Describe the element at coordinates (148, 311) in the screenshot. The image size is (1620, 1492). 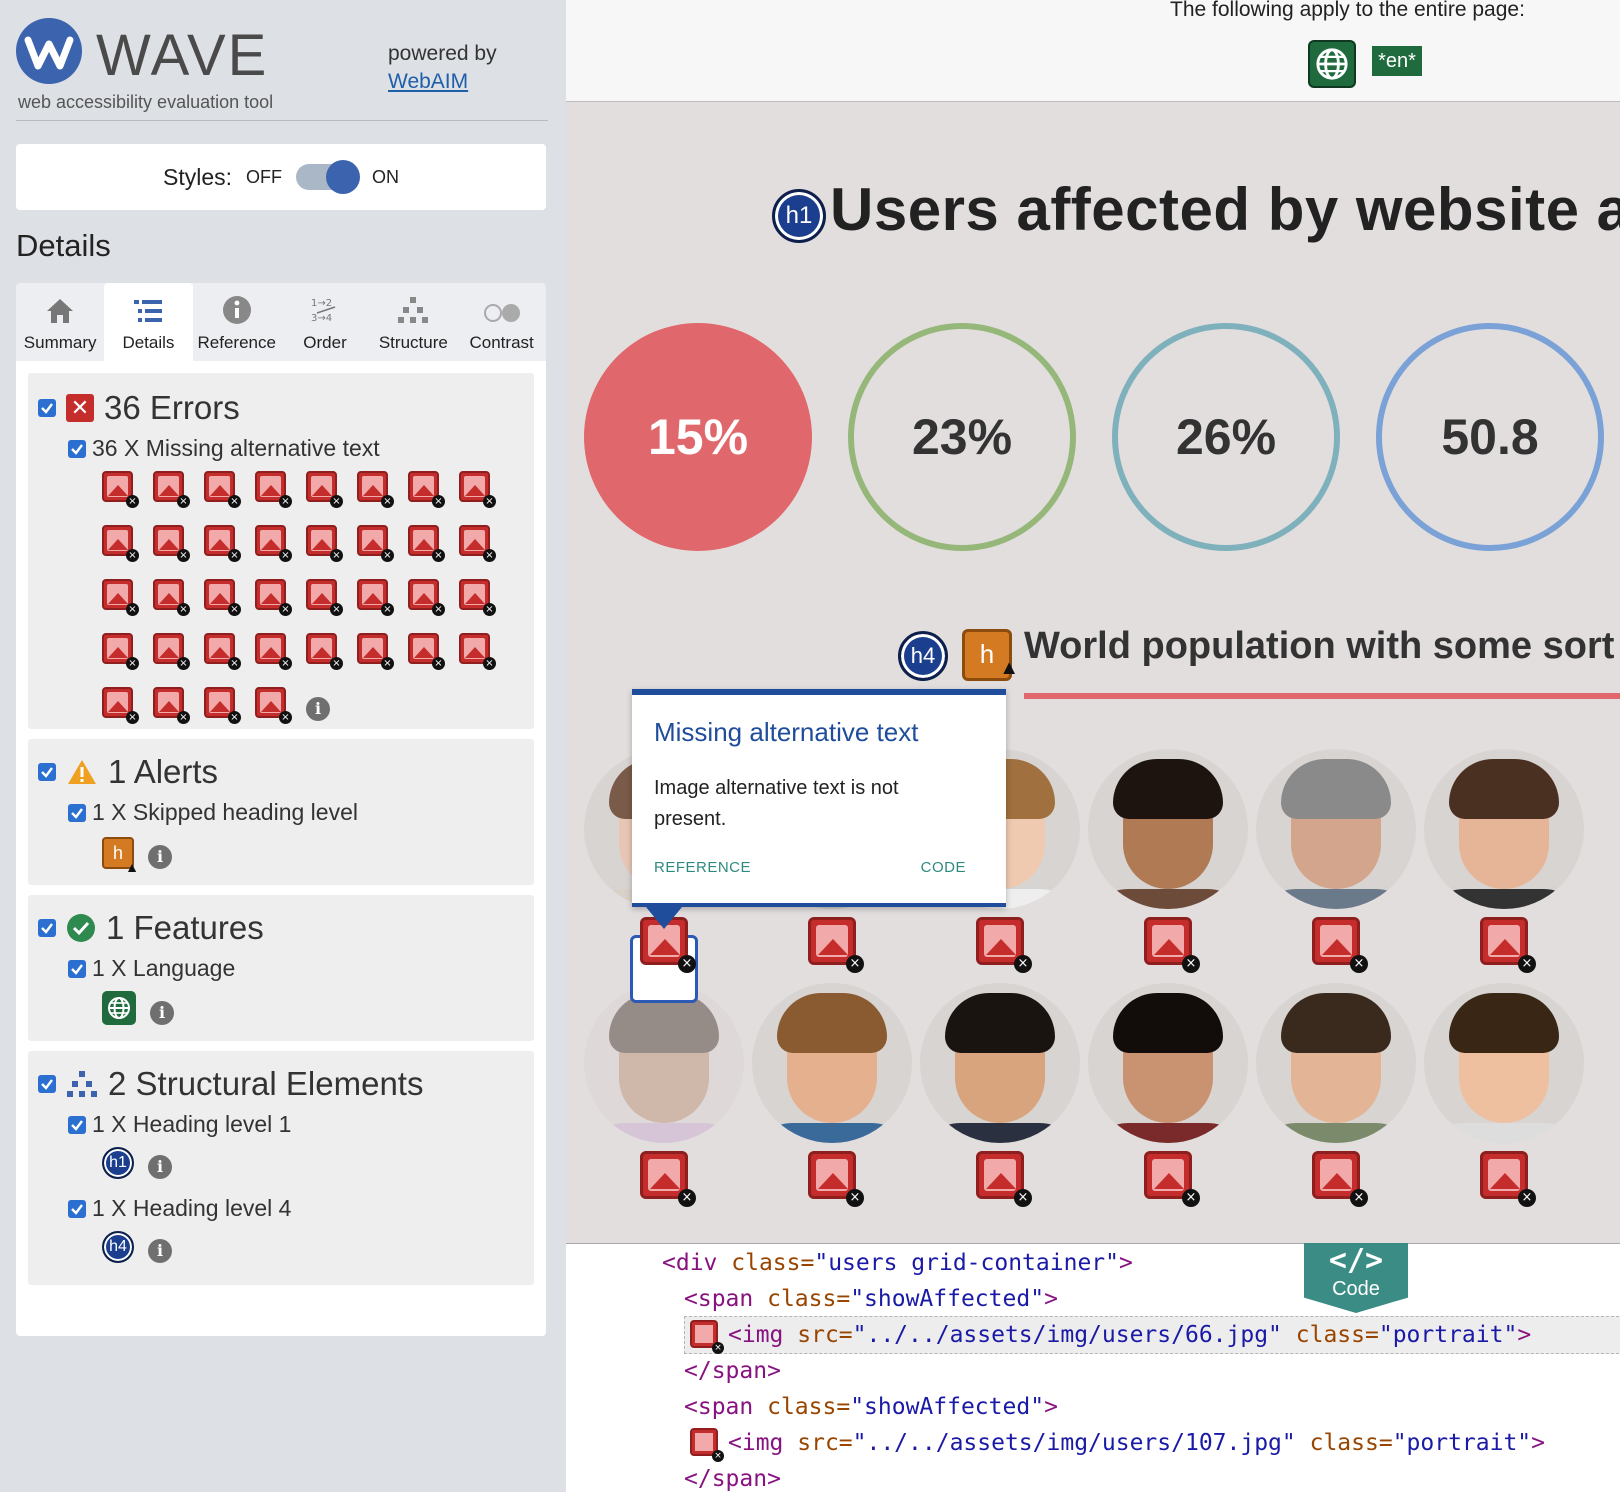
I see `list-icon` at that location.